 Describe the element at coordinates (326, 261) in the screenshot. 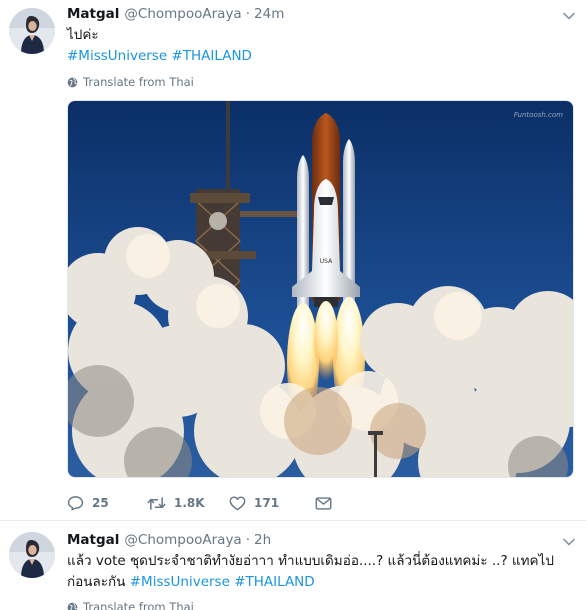

I see `svg-text: USA` at that location.